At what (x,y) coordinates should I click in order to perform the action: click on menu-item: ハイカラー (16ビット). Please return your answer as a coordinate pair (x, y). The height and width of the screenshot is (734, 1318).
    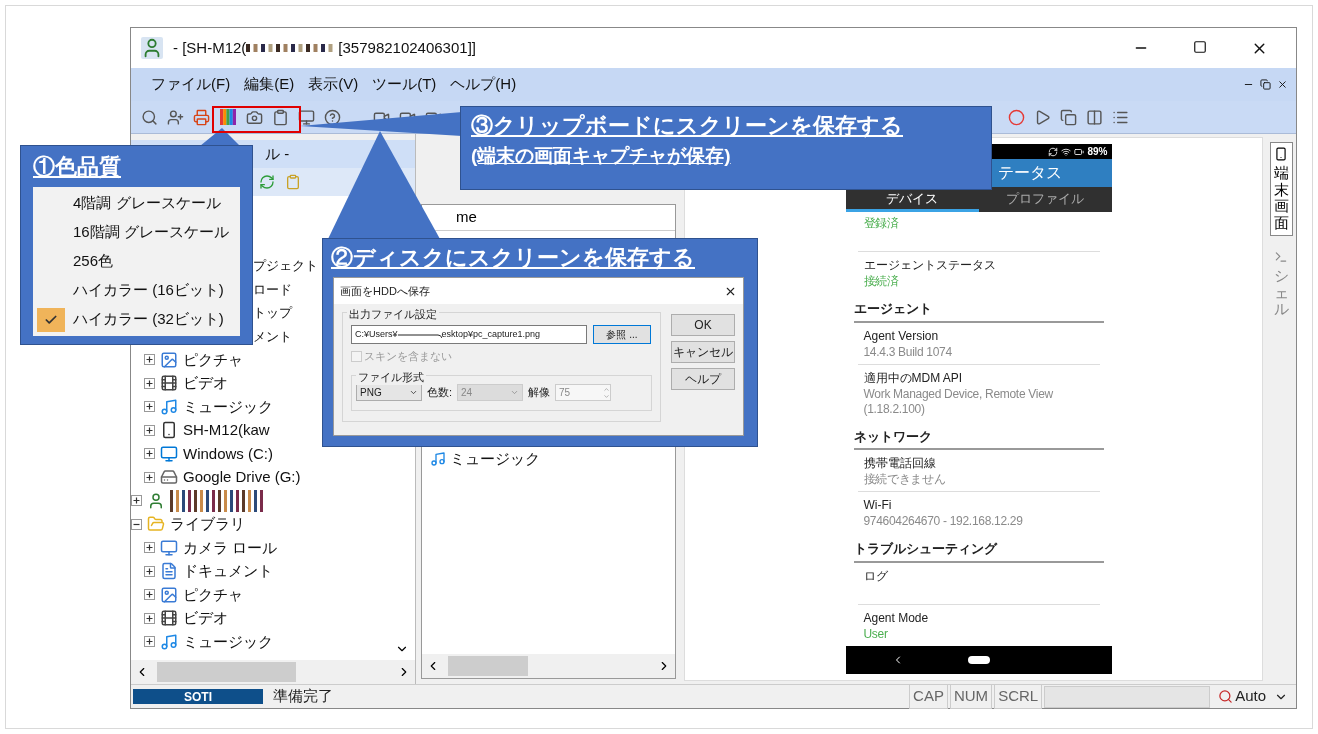
    Looking at the image, I should click on (136, 290).